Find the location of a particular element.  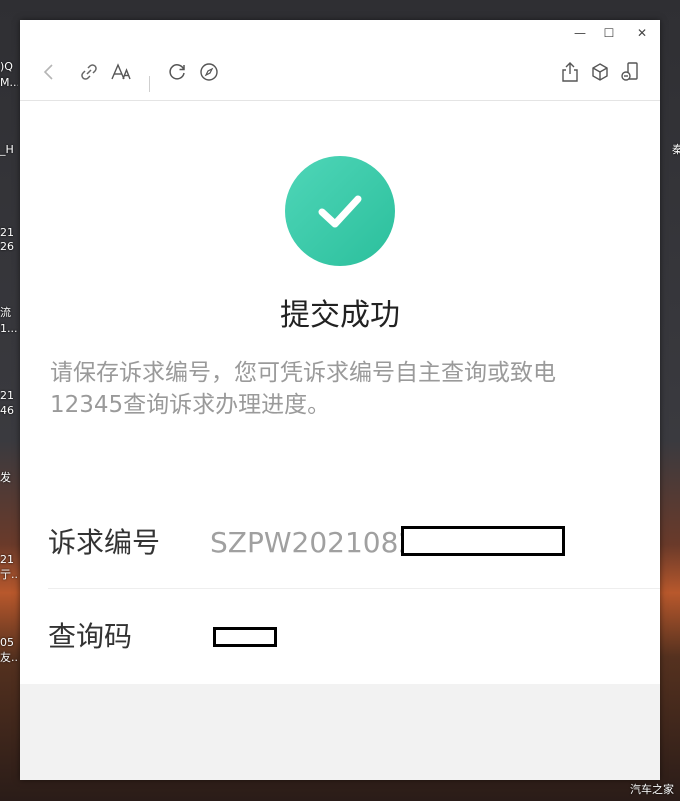

desktop-icon-label: 26 is located at coordinates (9, 247).